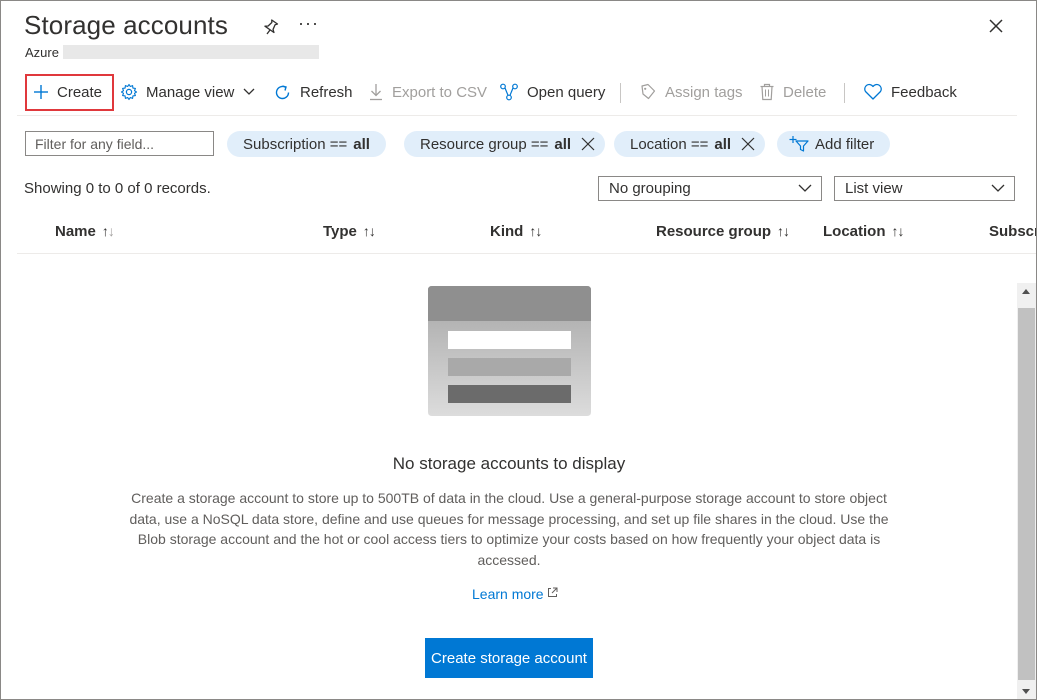 This screenshot has width=1037, height=700. I want to click on add-filter-button: Add filter, so click(834, 144).